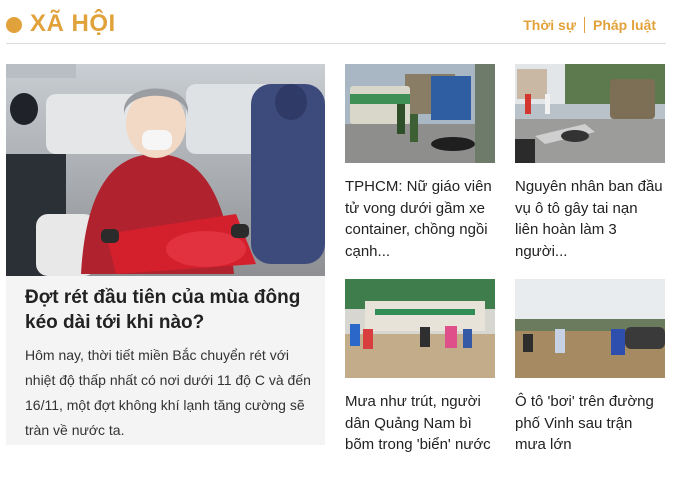 The image size is (681, 488). Describe the element at coordinates (624, 25) in the screenshot. I see `link-phap-luat: Pháp luật` at that location.